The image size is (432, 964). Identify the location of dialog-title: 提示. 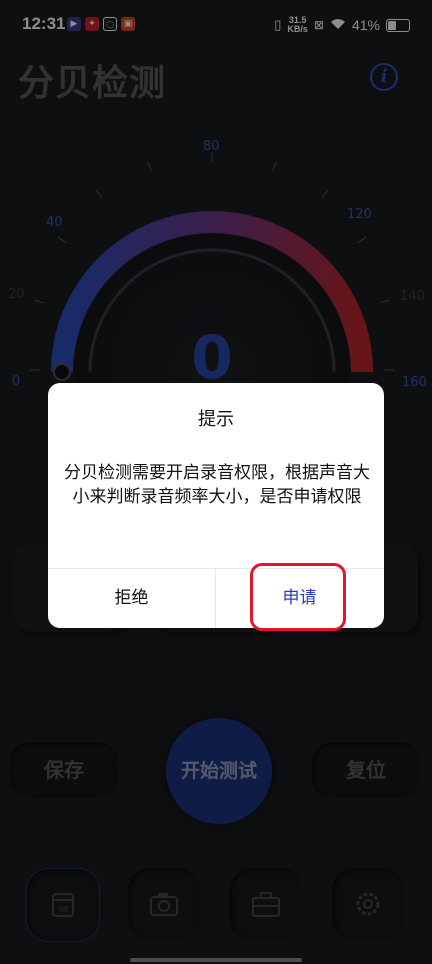
(216, 419).